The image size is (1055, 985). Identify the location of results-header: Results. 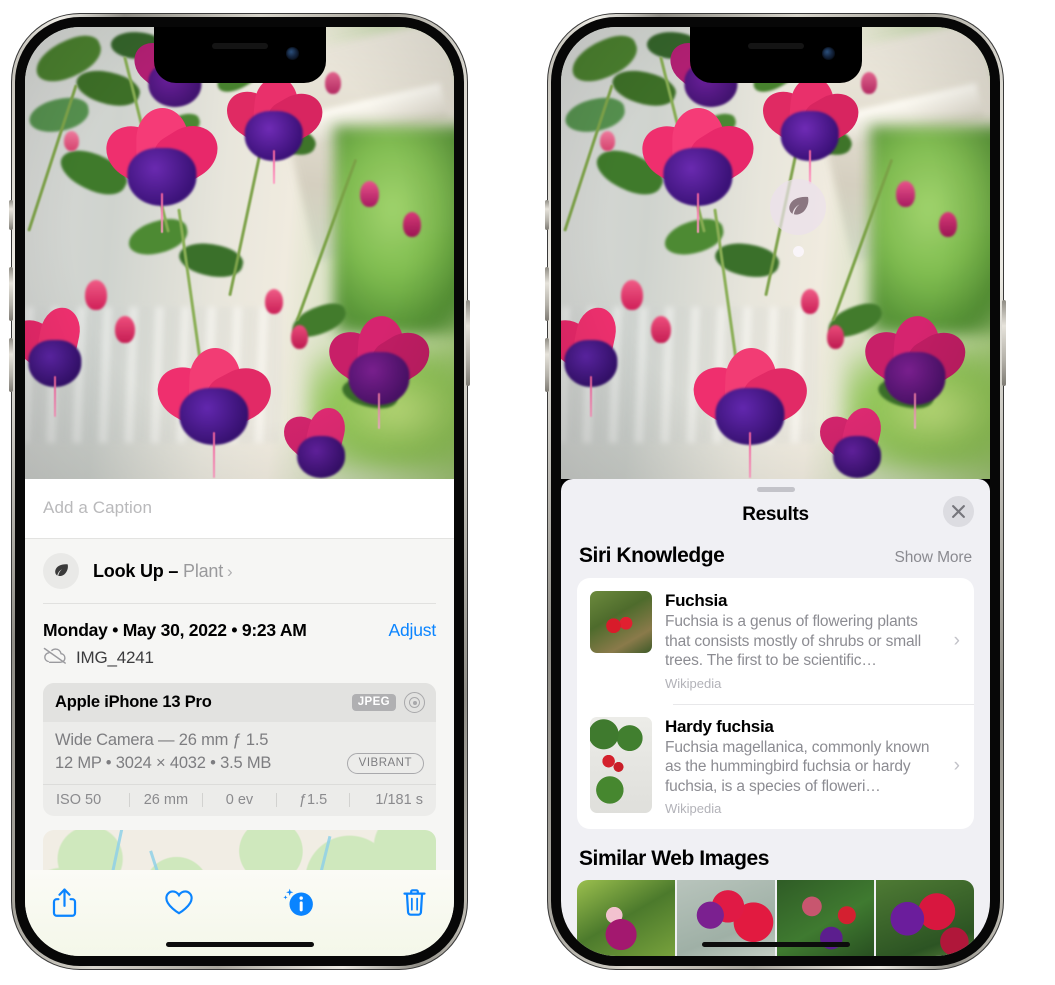
(775, 517).